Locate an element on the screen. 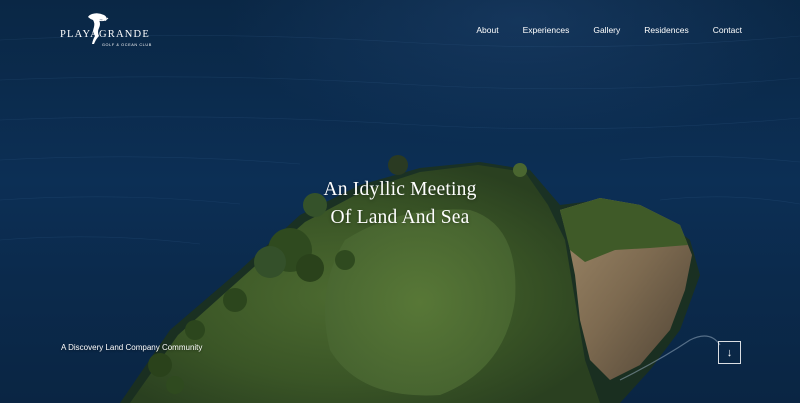 Image resolution: width=800 pixels, height=403 pixels. scroll-down-button: ↓ is located at coordinates (729, 352).